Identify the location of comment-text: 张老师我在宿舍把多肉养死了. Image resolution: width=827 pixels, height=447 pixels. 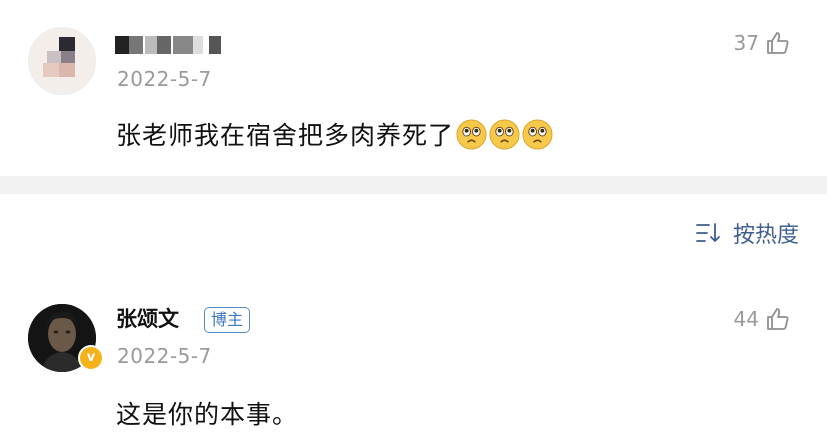
(334, 134).